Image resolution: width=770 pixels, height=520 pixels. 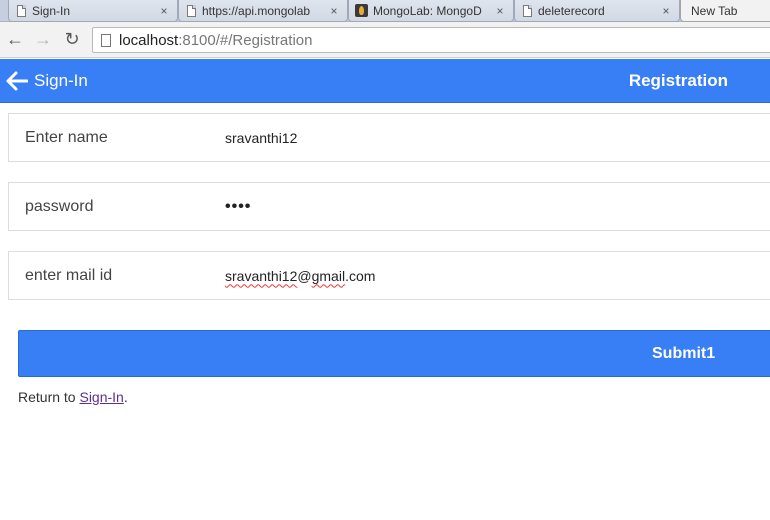 What do you see at coordinates (245, 40) in the screenshot?
I see `url-path: :8100/#/Registration` at bounding box center [245, 40].